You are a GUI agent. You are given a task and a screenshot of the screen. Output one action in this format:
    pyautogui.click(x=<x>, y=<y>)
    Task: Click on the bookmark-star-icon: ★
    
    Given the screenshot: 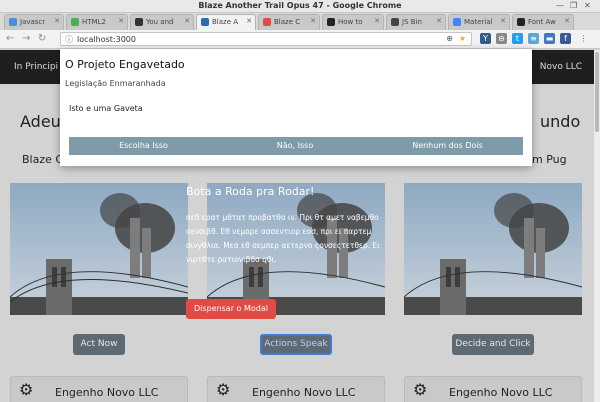 What is the action you would take?
    pyautogui.click(x=462, y=38)
    